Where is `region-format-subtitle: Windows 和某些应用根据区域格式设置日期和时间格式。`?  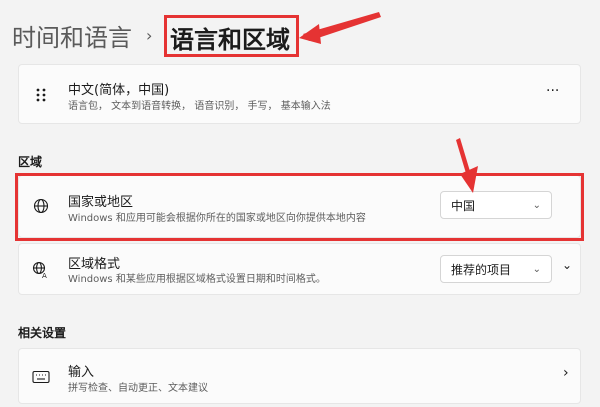 region-format-subtitle: Windows 和某些应用根据区域格式设置日期和时间格式。 is located at coordinates (197, 279).